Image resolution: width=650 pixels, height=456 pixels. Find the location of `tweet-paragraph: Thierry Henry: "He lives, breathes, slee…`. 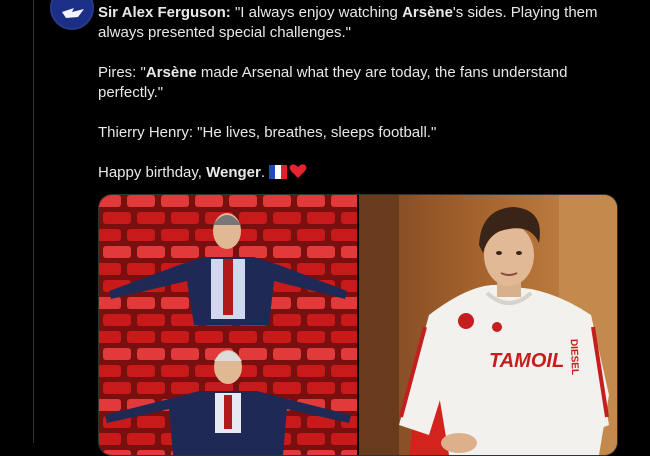

tweet-paragraph: Thierry Henry: "He lives, breathes, slee… is located at coordinates (358, 133).